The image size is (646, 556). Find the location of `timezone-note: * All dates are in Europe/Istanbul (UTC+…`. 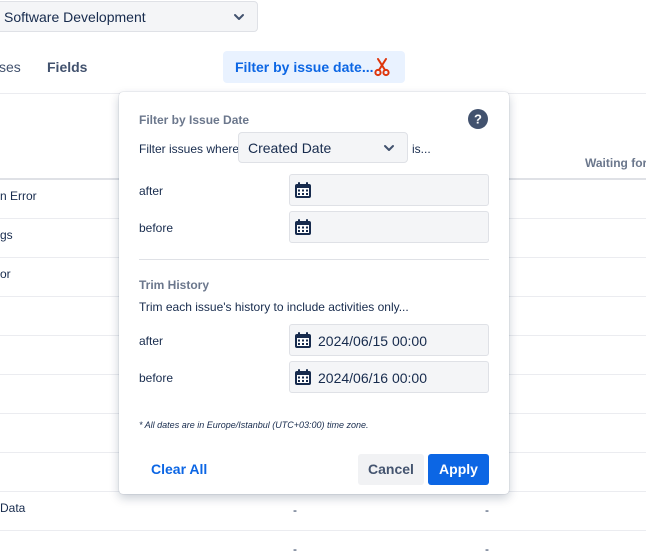

timezone-note: * All dates are in Europe/Istanbul (UTC+… is located at coordinates (254, 425).